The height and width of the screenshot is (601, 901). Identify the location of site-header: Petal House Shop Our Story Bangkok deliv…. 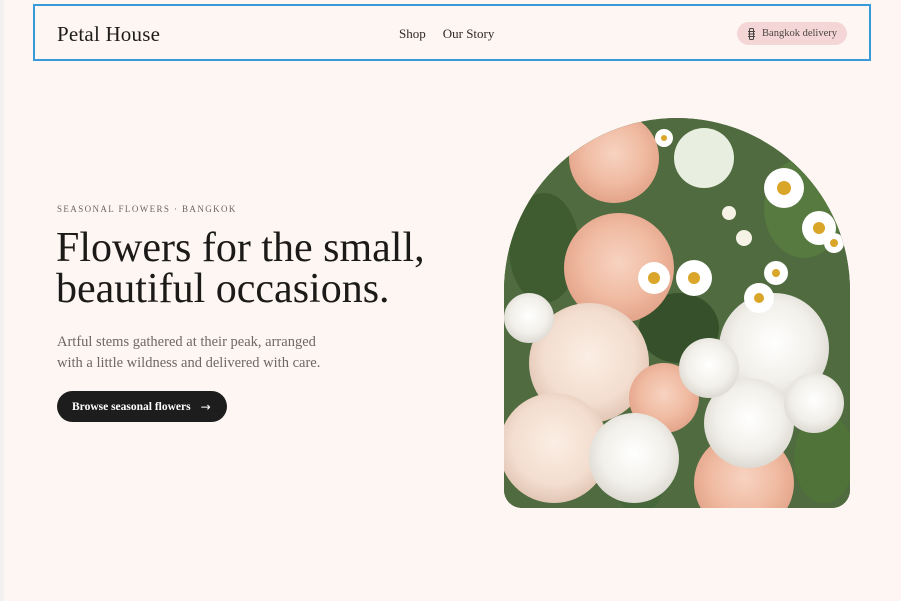
(452, 32).